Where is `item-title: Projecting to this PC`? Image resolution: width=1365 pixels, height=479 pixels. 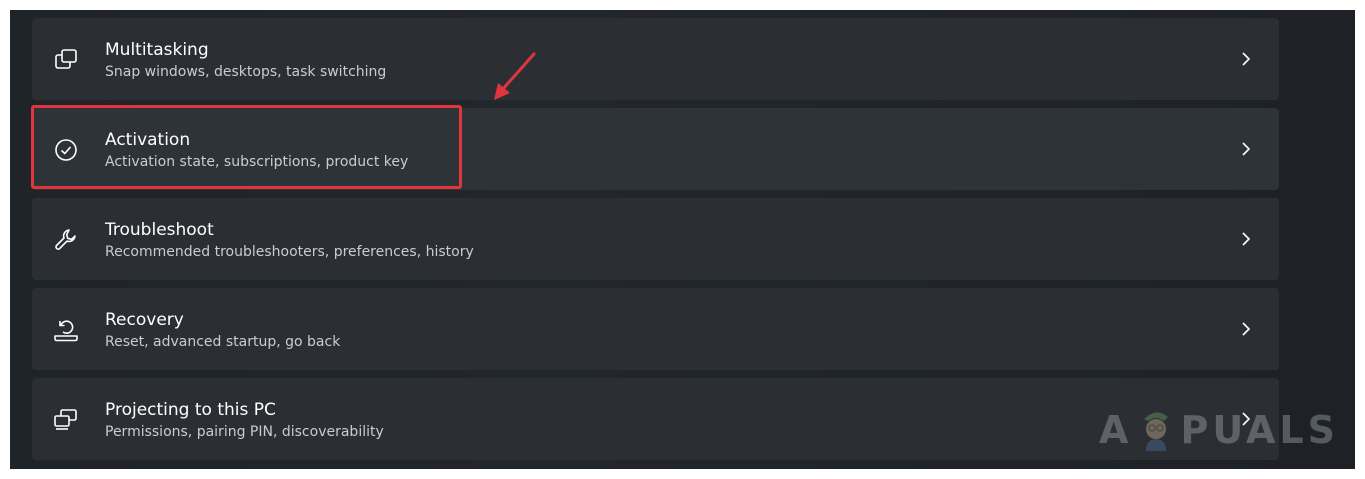
item-title: Projecting to this PC is located at coordinates (190, 410).